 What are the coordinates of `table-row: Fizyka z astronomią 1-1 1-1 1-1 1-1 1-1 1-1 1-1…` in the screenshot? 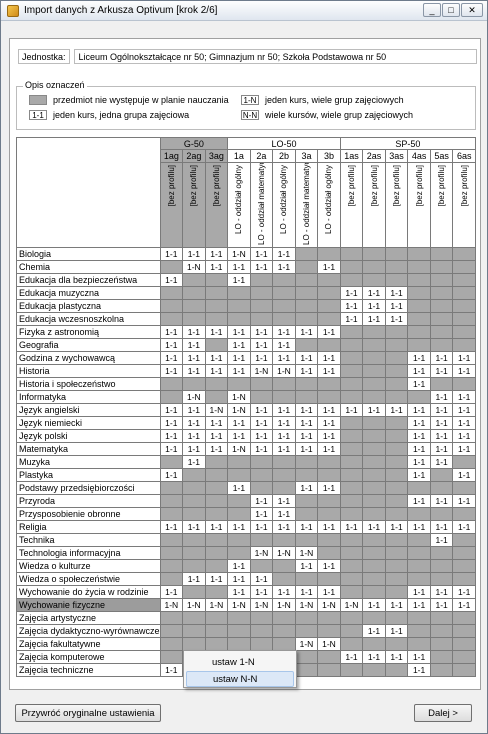 It's located at (246, 332).